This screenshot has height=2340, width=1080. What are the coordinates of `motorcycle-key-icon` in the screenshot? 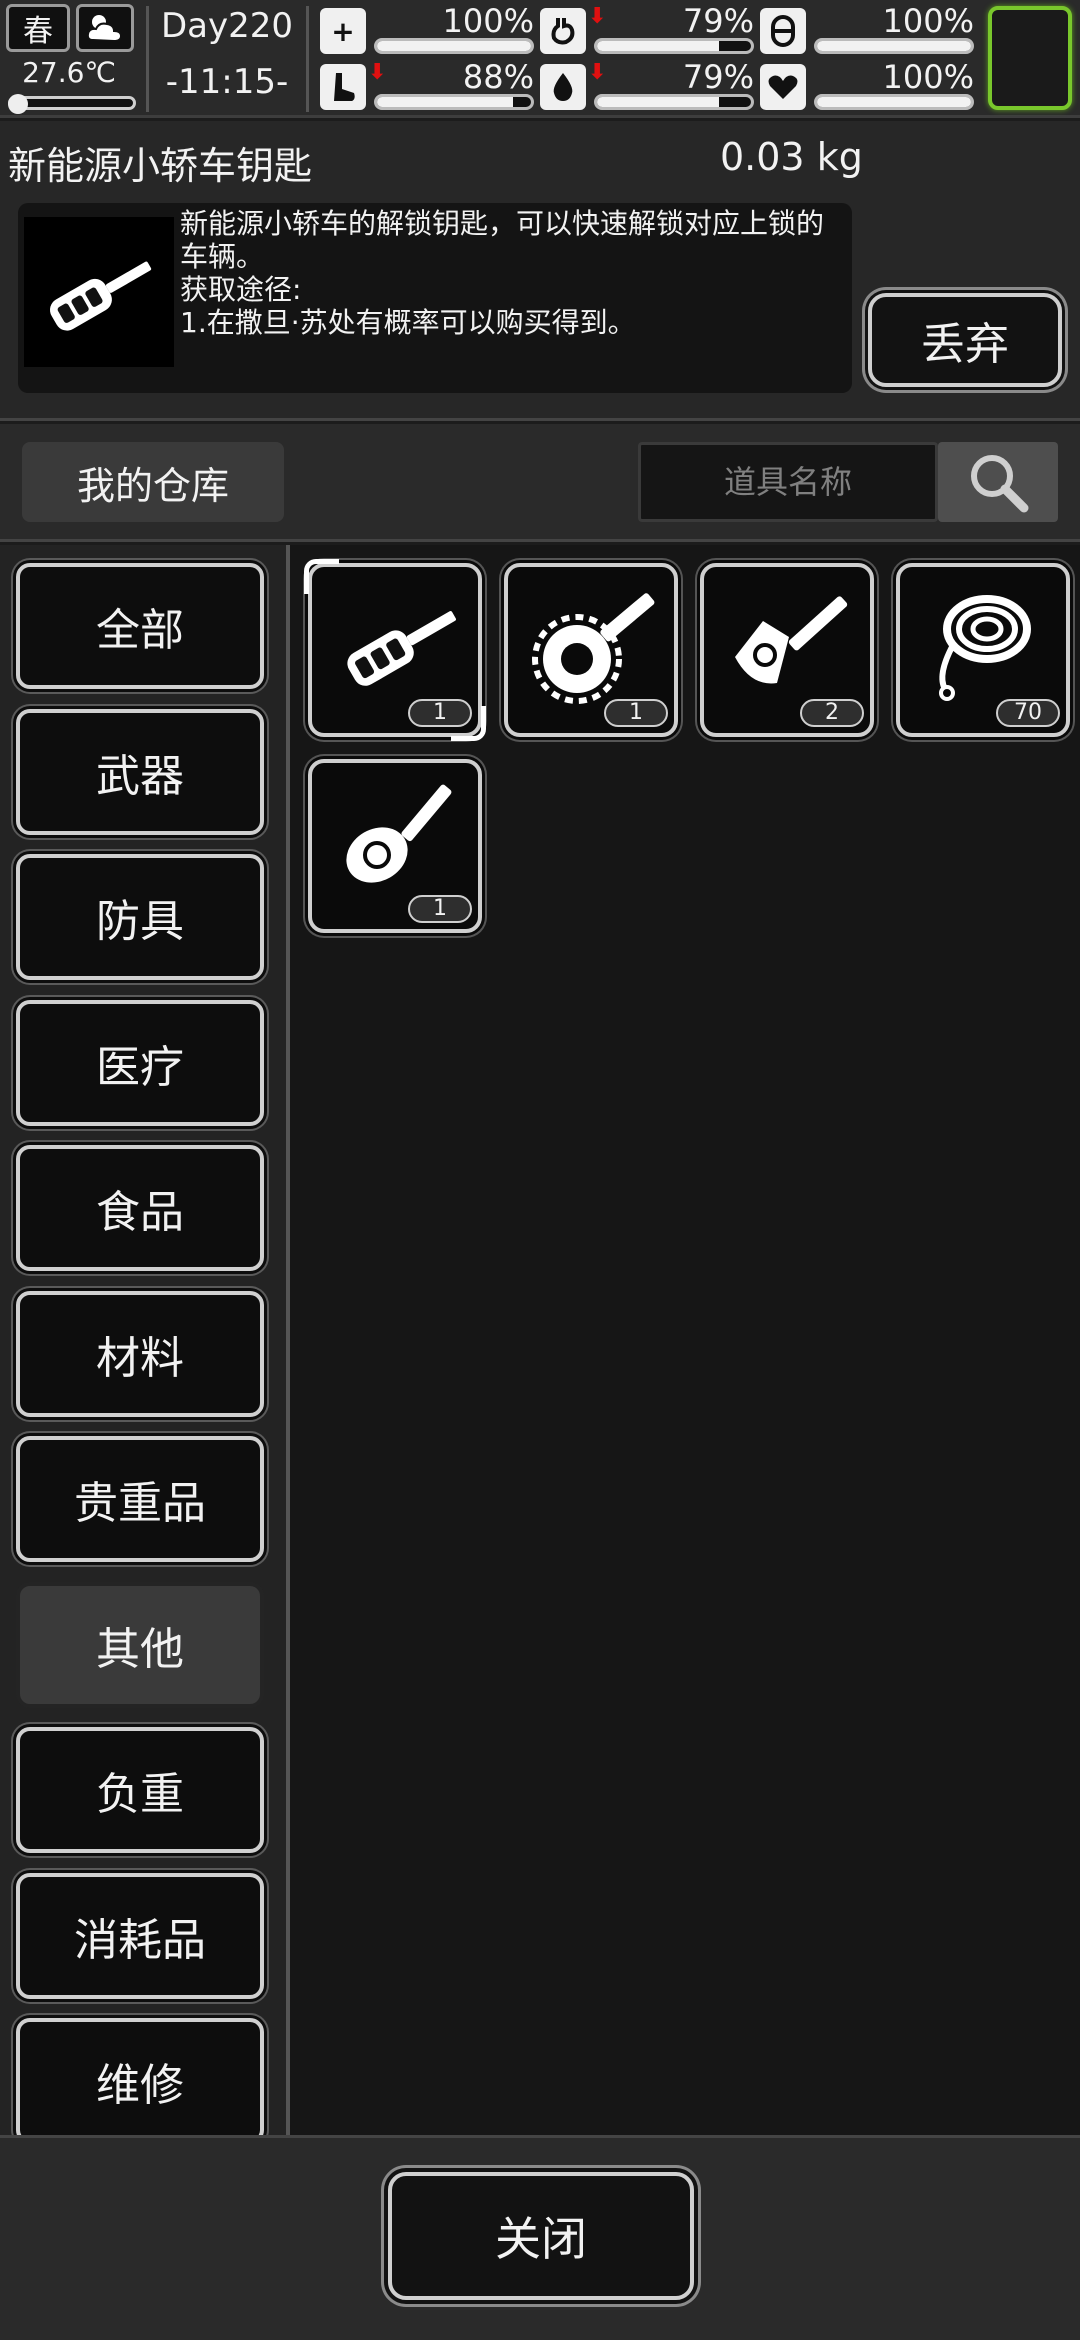 It's located at (791, 640).